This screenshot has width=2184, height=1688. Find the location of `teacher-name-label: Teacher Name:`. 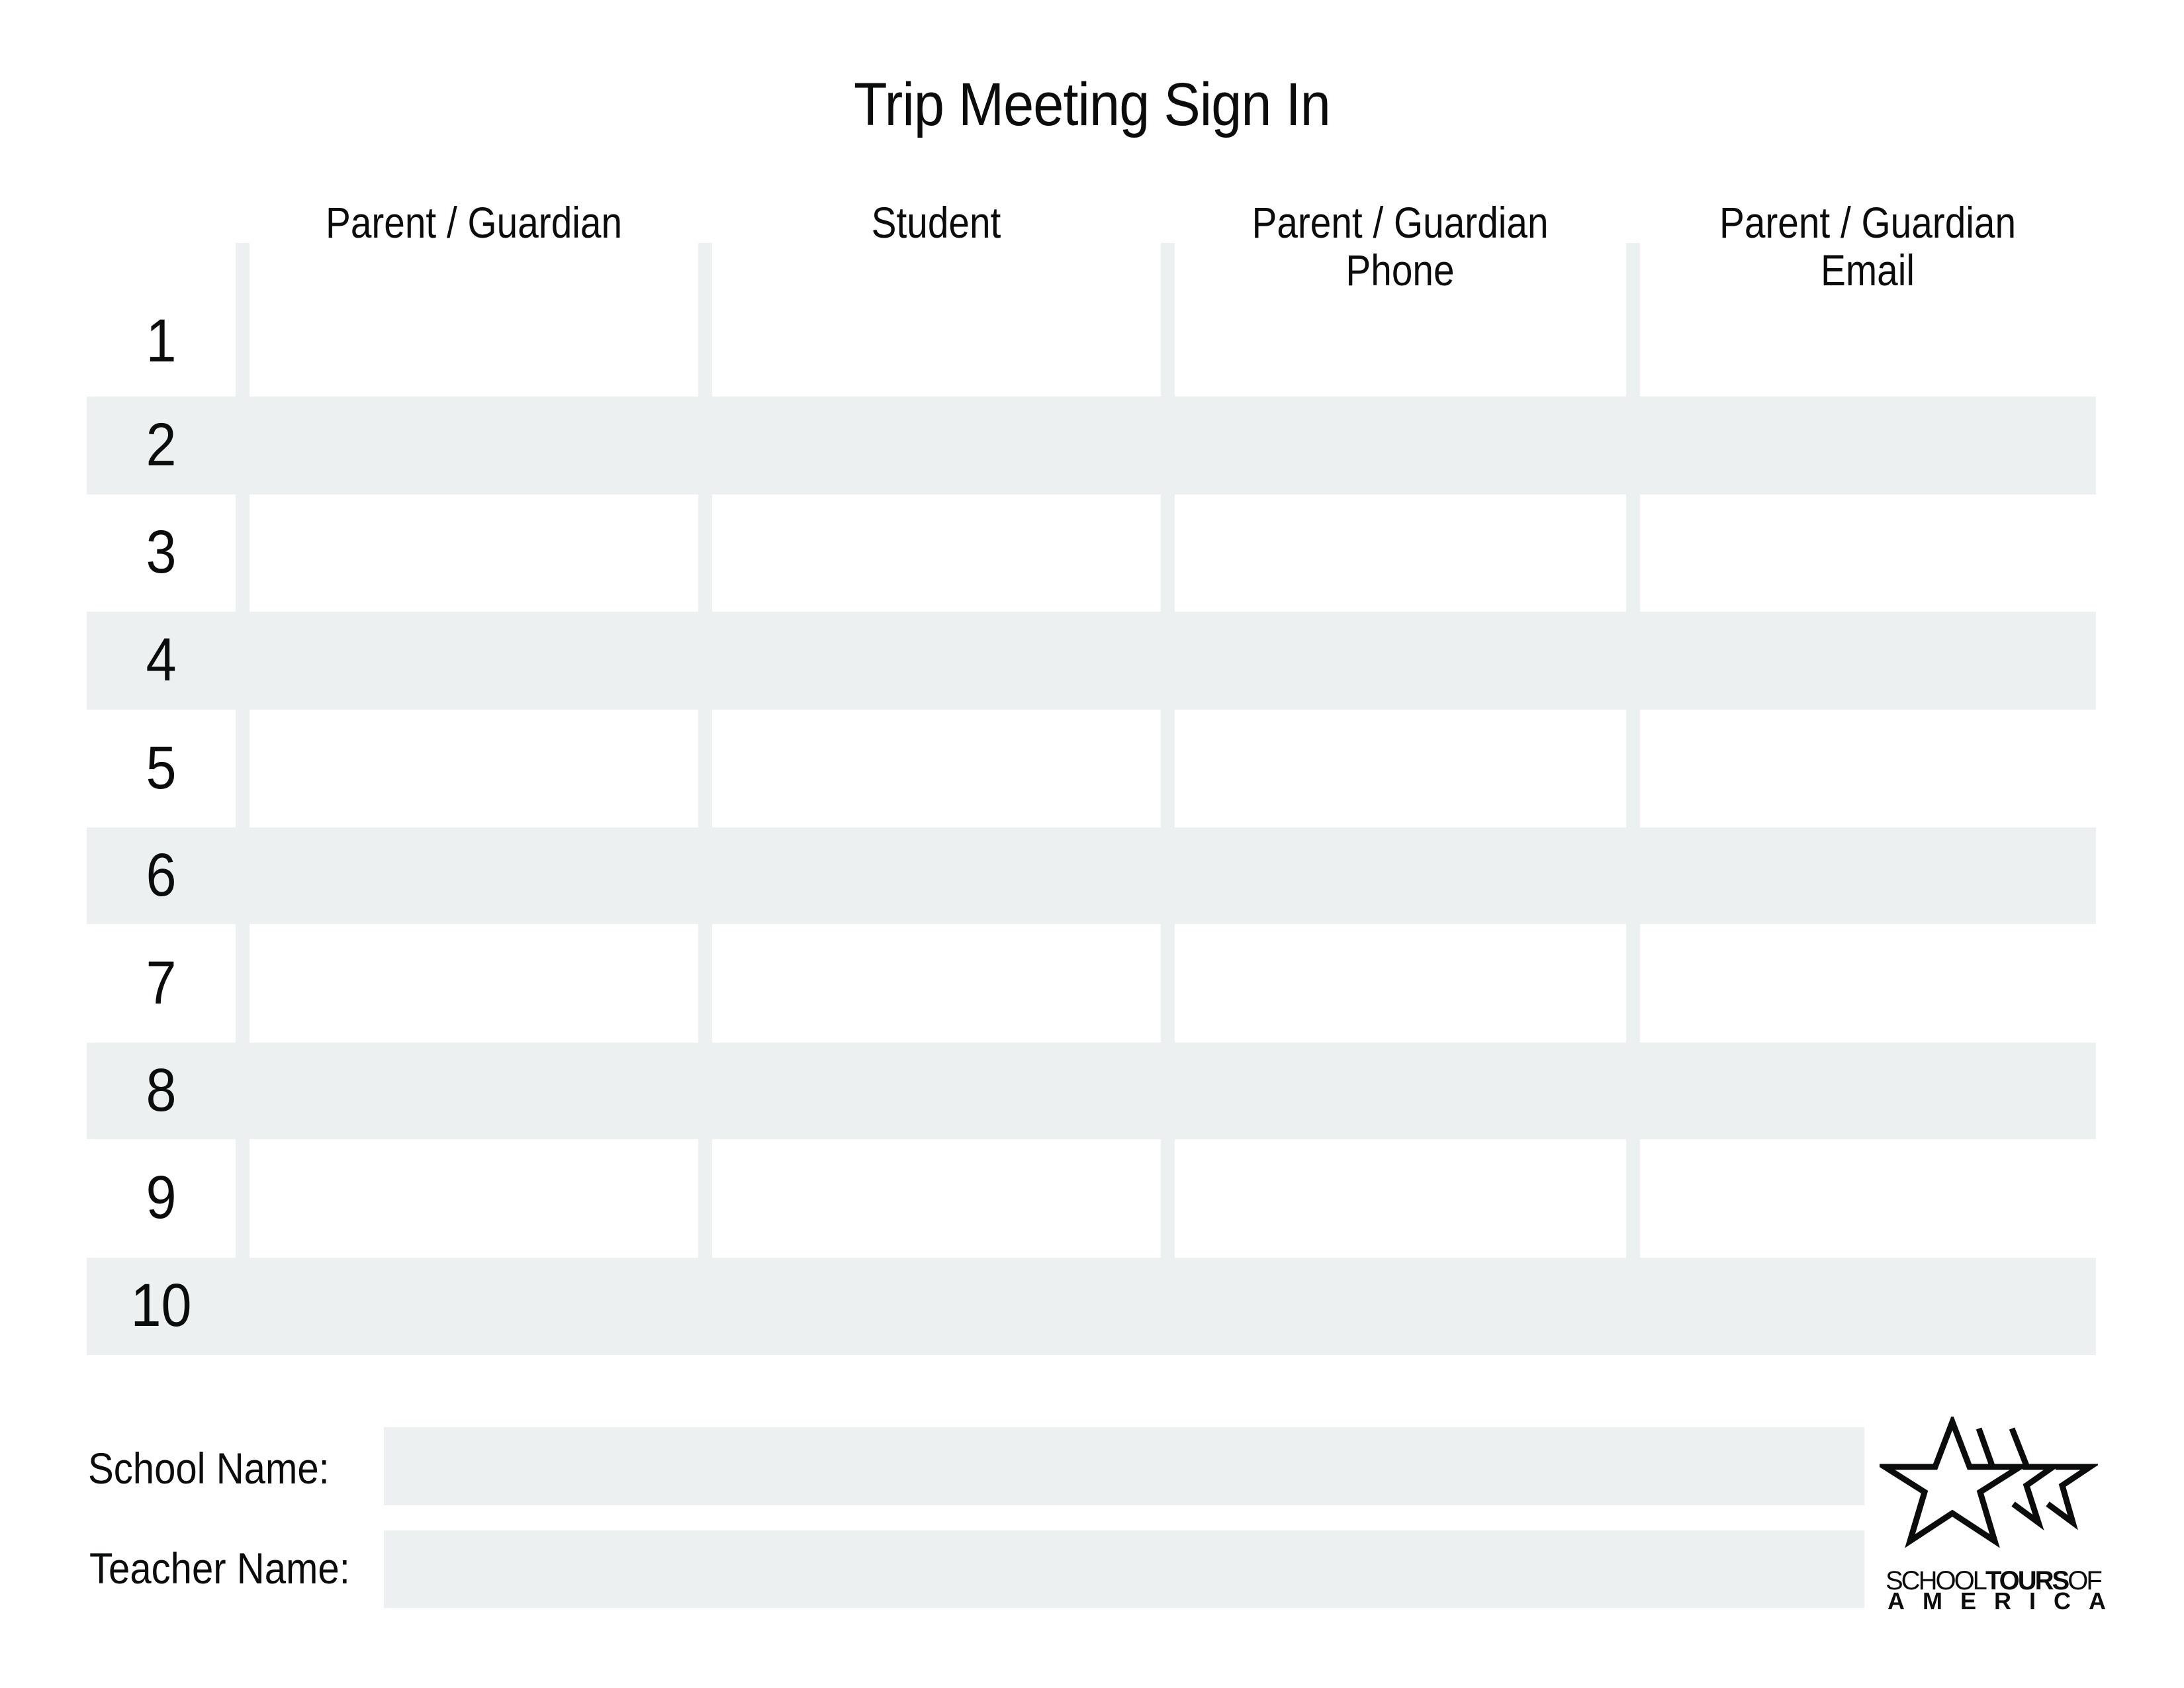

teacher-name-label: Teacher Name: is located at coordinates (219, 1568).